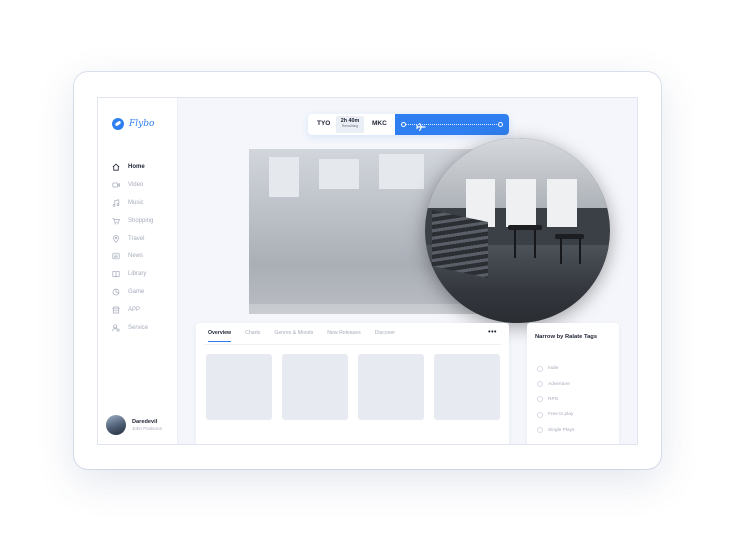 The image size is (734, 543). I want to click on tag-option-adventure: Adventure, so click(555, 383).